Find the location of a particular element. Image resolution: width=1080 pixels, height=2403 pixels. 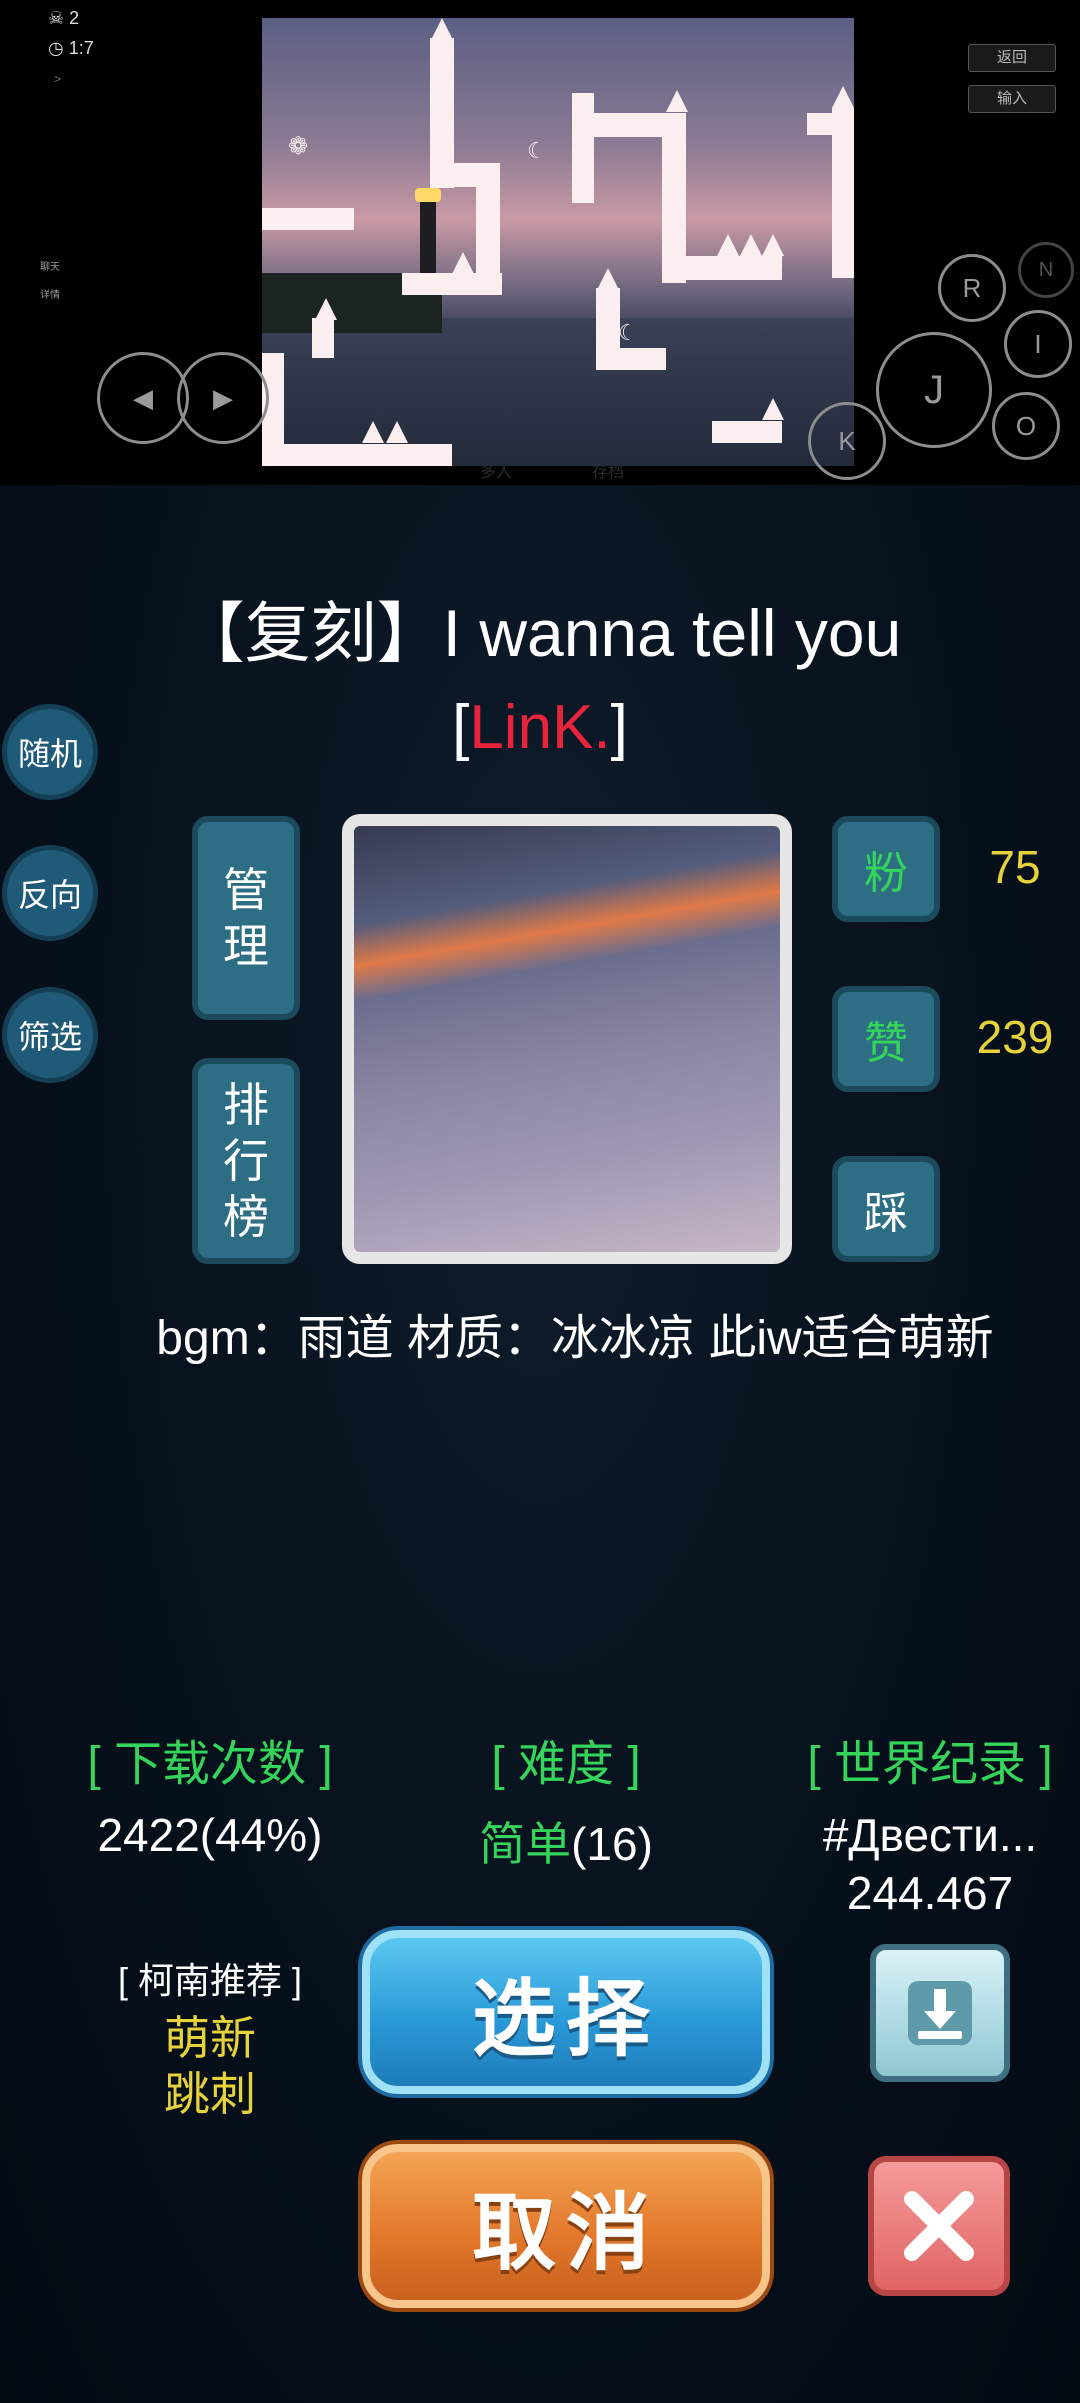

i-button: I is located at coordinates (1038, 344).